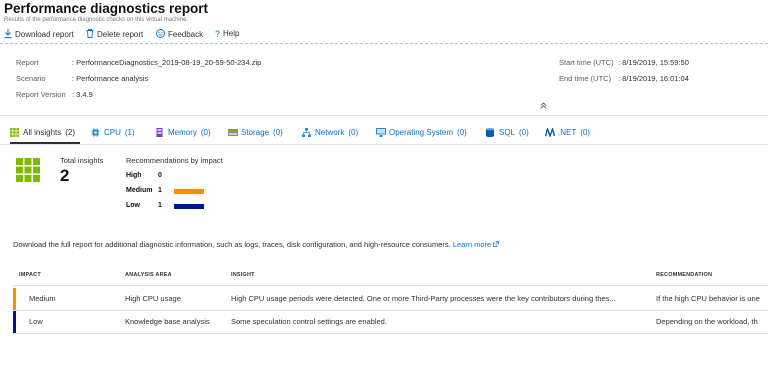  I want to click on end-time-label: End time (UTC), so click(585, 78).